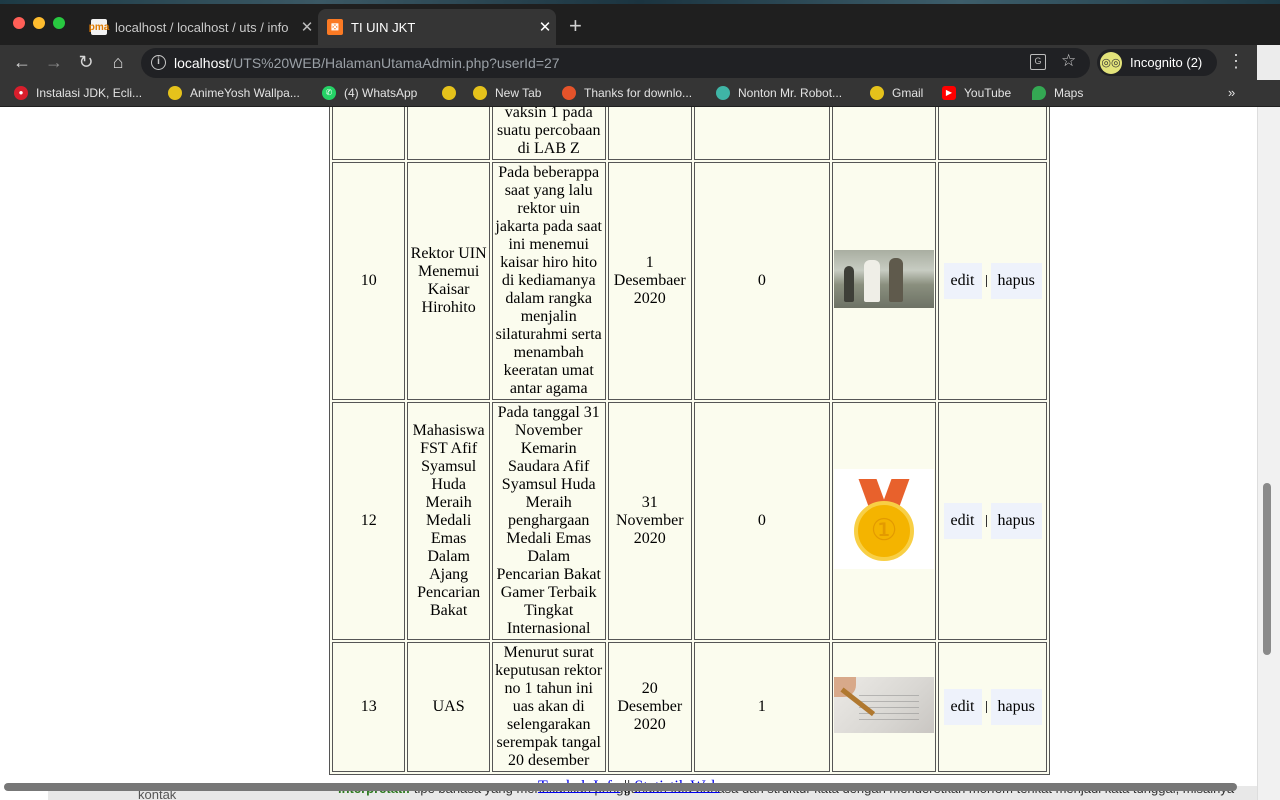 This screenshot has width=1280, height=800. I want to click on new-tab-plus-icon: +, so click(575, 26).